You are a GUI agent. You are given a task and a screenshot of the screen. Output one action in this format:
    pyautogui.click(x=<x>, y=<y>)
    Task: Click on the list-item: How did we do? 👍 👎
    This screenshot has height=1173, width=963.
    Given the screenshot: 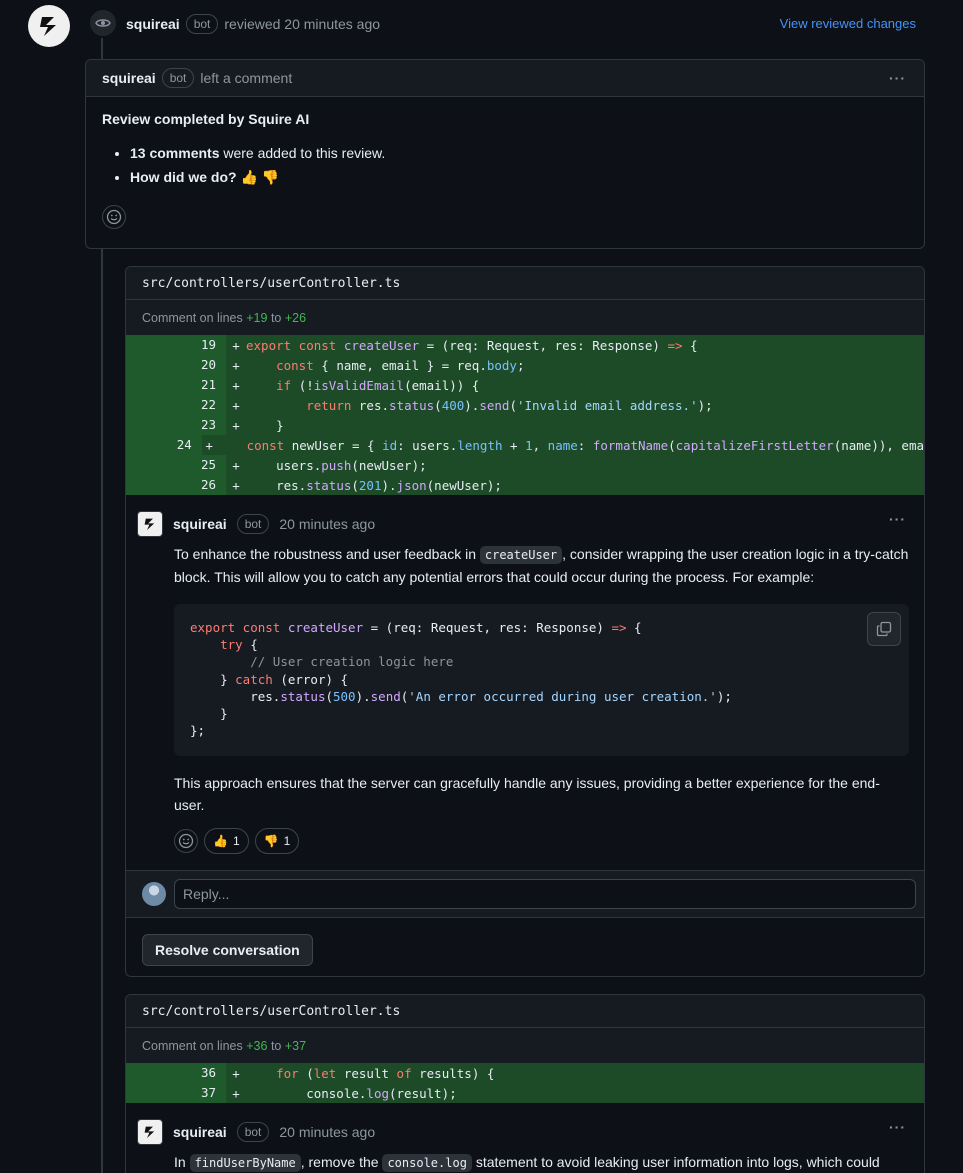 What is the action you would take?
    pyautogui.click(x=519, y=177)
    